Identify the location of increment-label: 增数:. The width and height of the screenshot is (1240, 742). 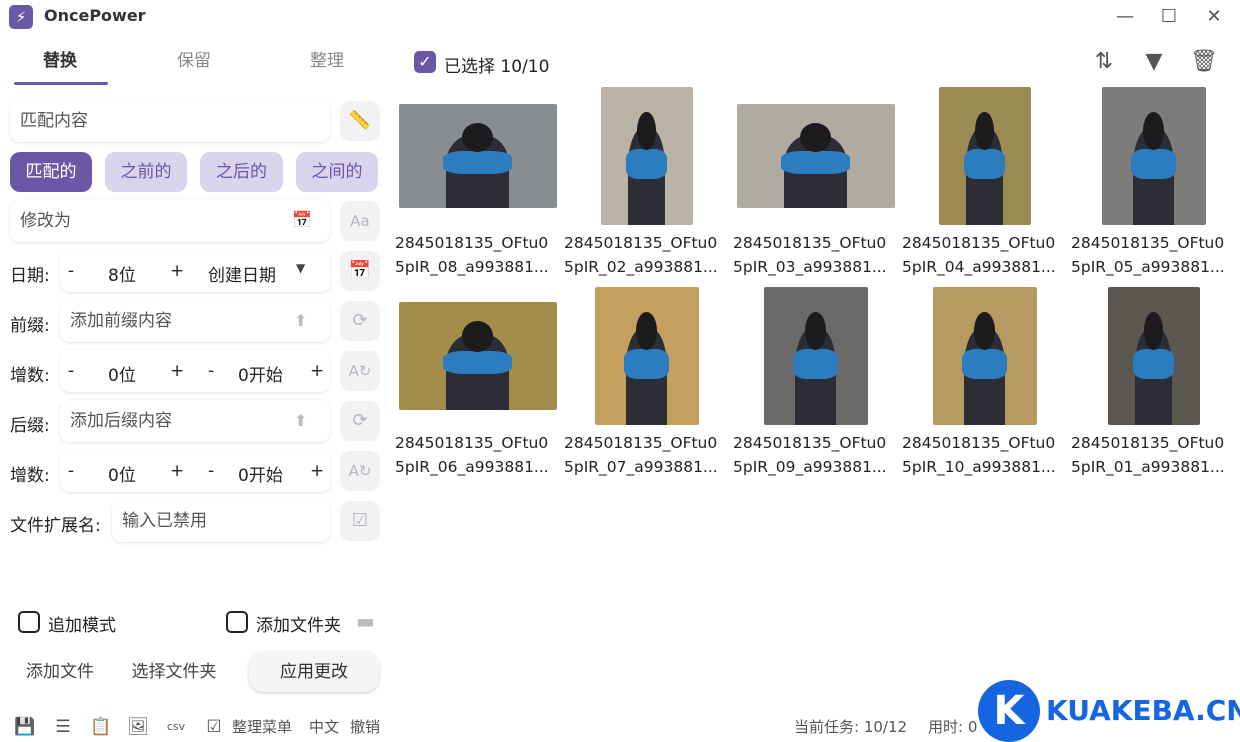
(30, 376).